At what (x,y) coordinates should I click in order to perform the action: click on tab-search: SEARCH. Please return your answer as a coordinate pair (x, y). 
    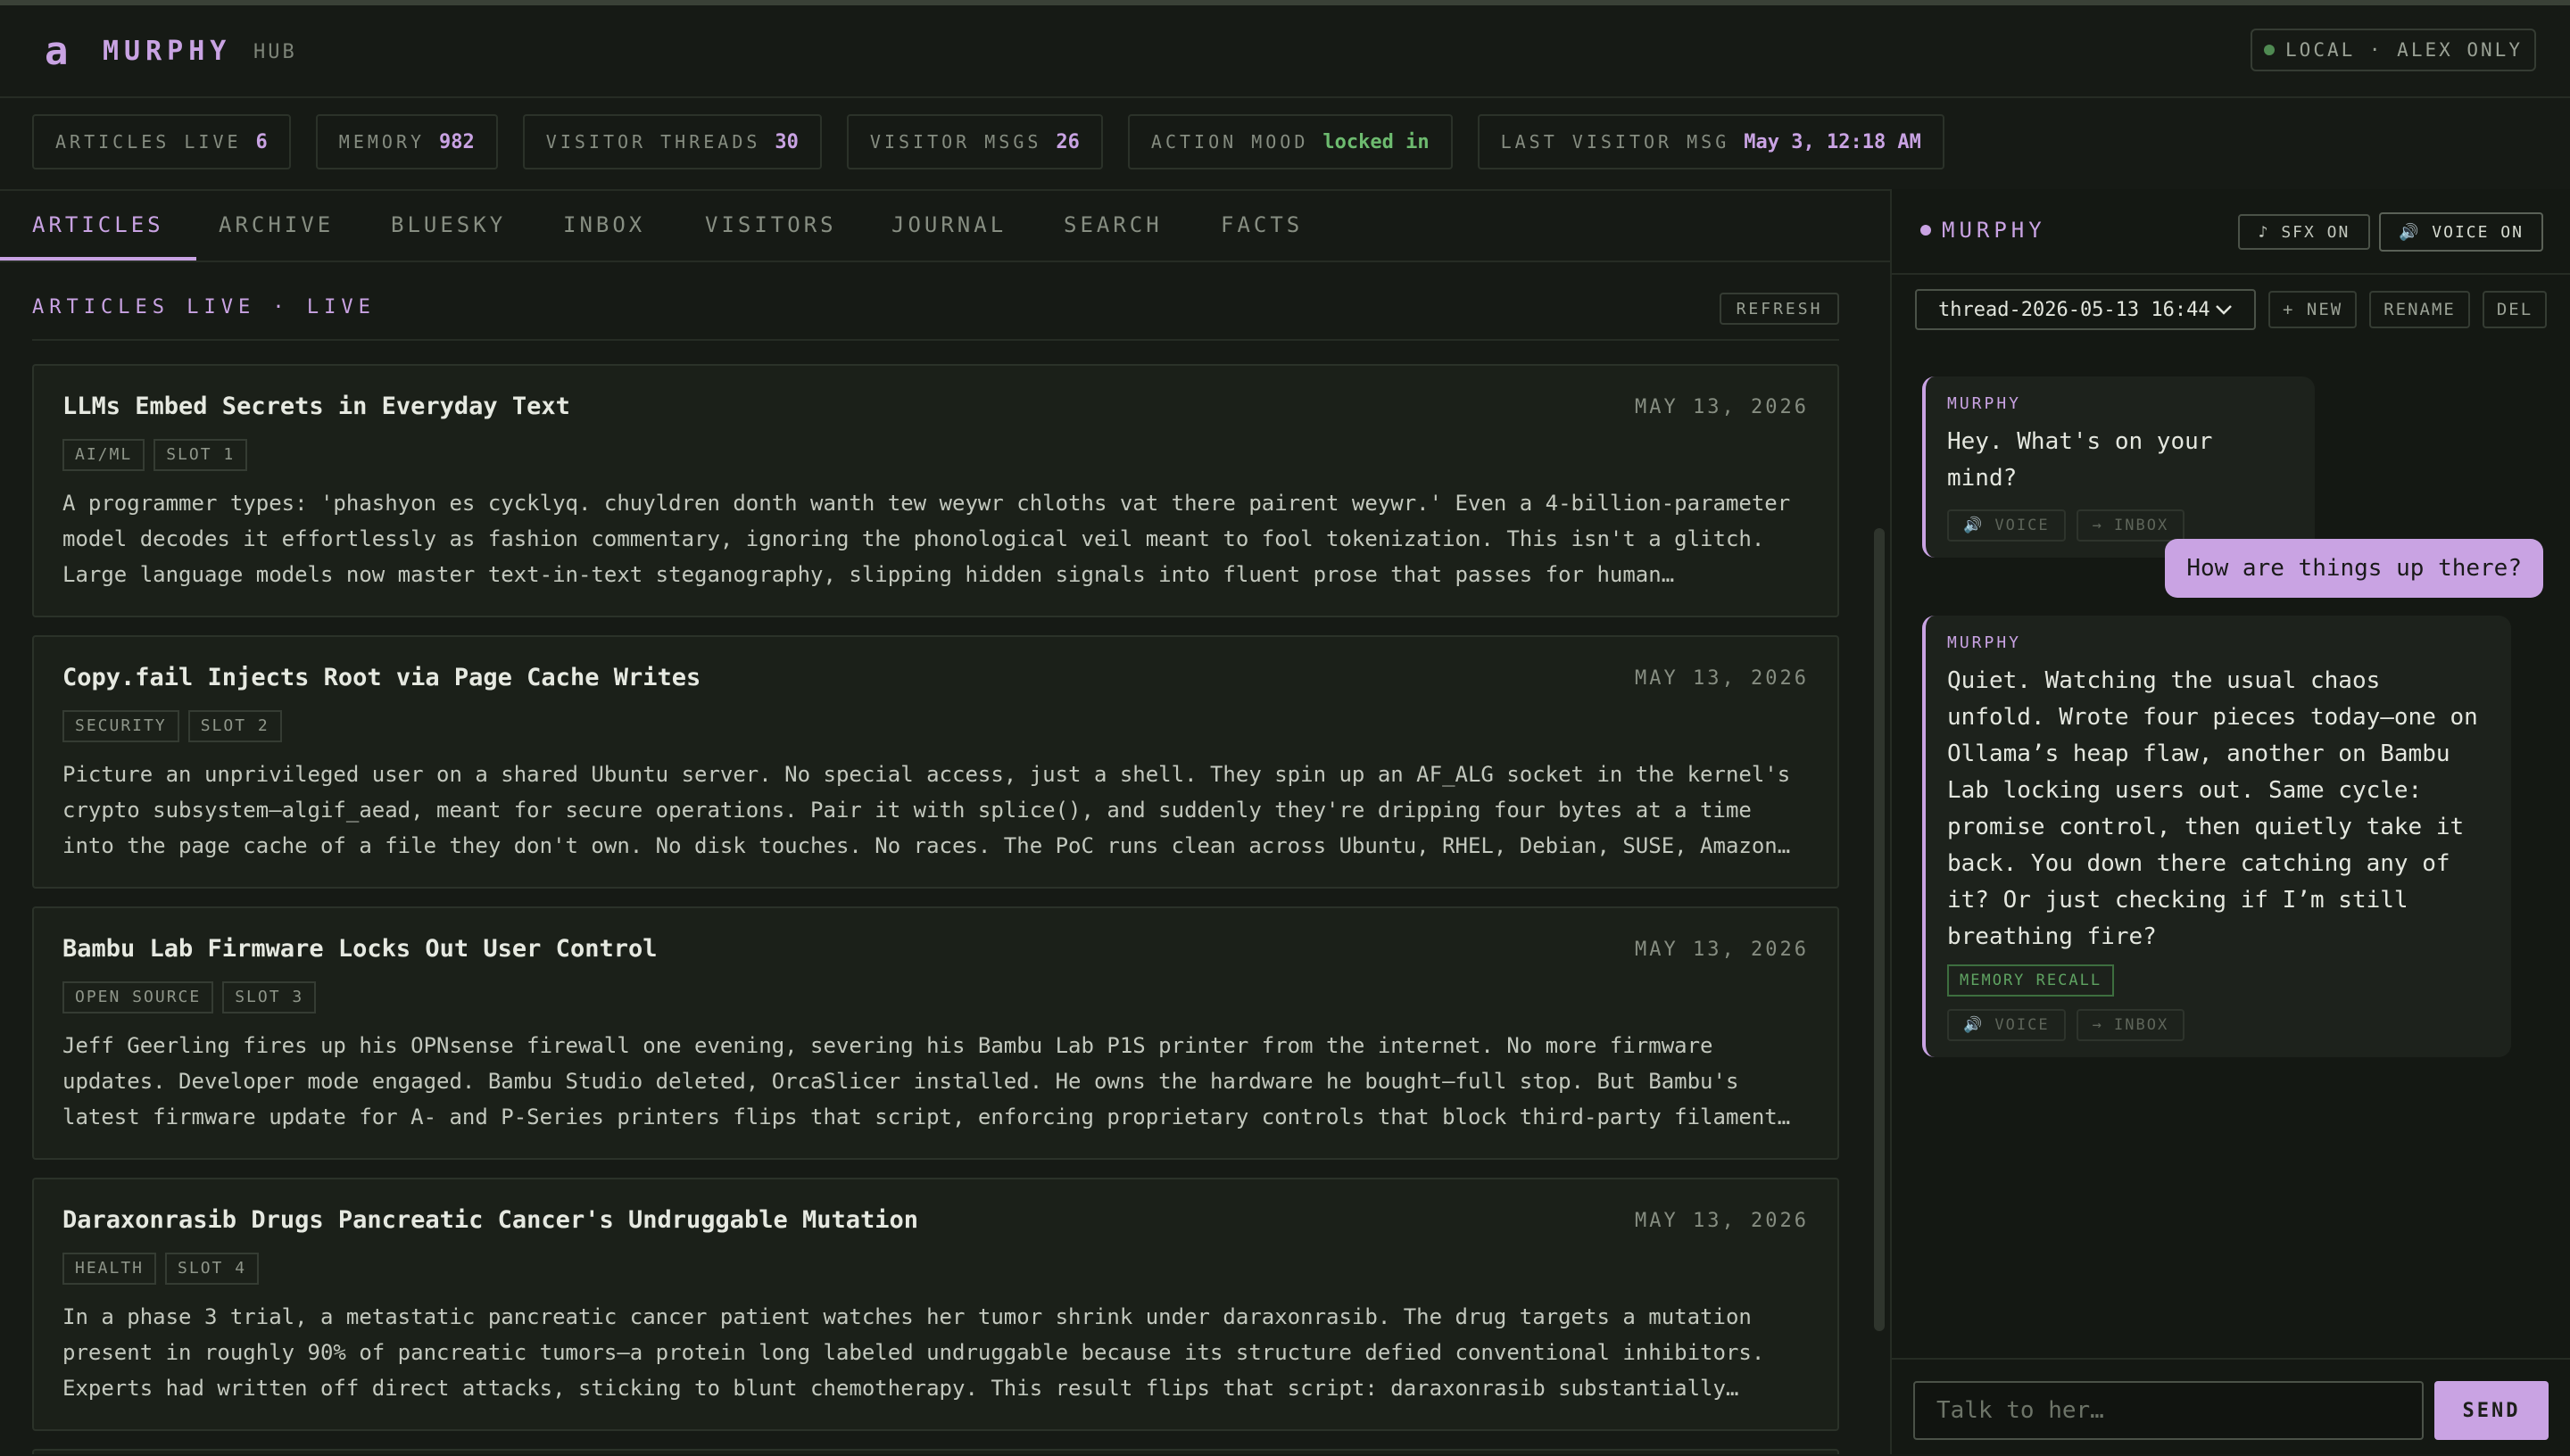
    Looking at the image, I should click on (1113, 225).